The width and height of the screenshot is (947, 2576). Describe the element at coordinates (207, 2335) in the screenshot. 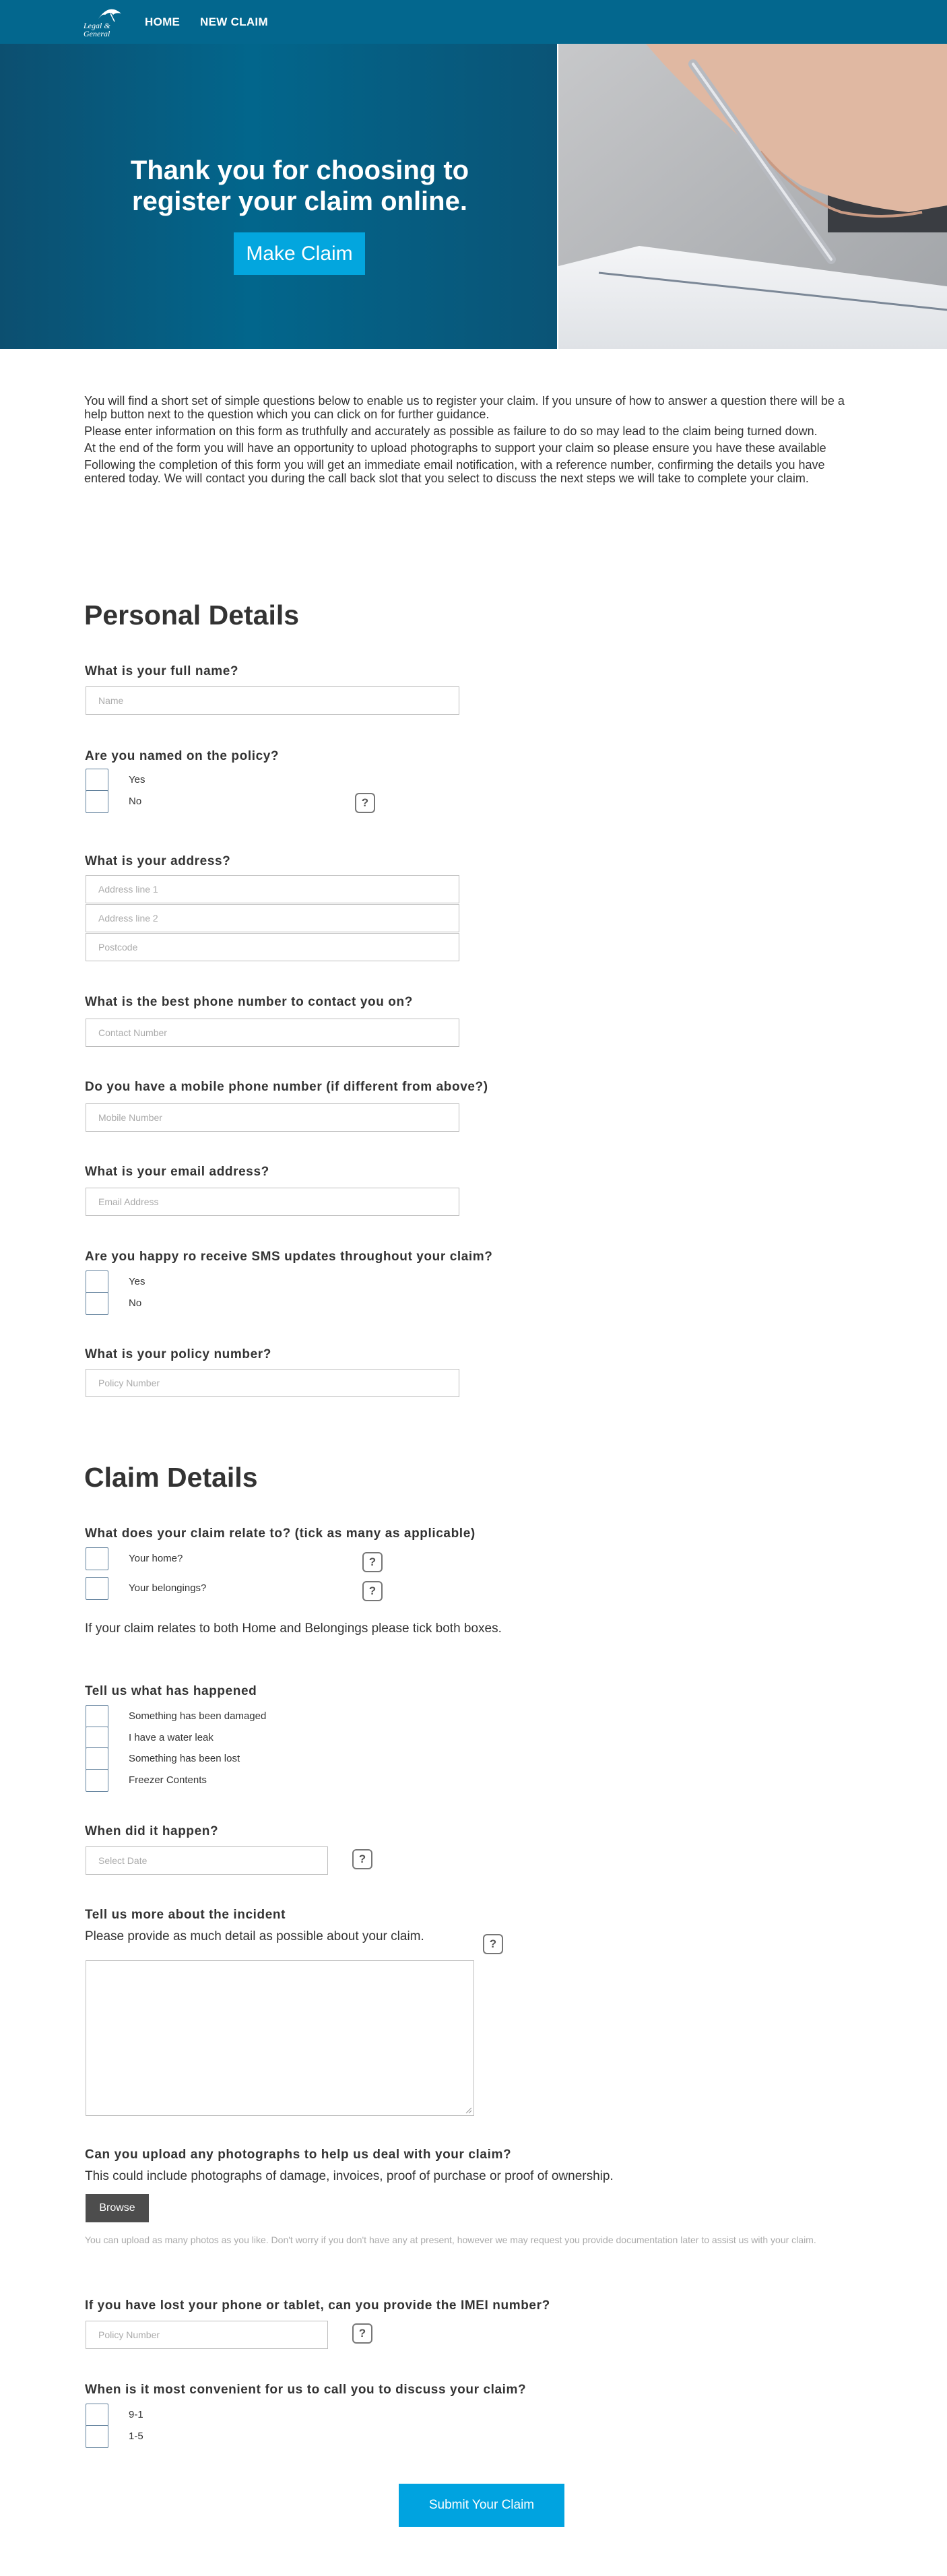

I see `imei-input` at that location.